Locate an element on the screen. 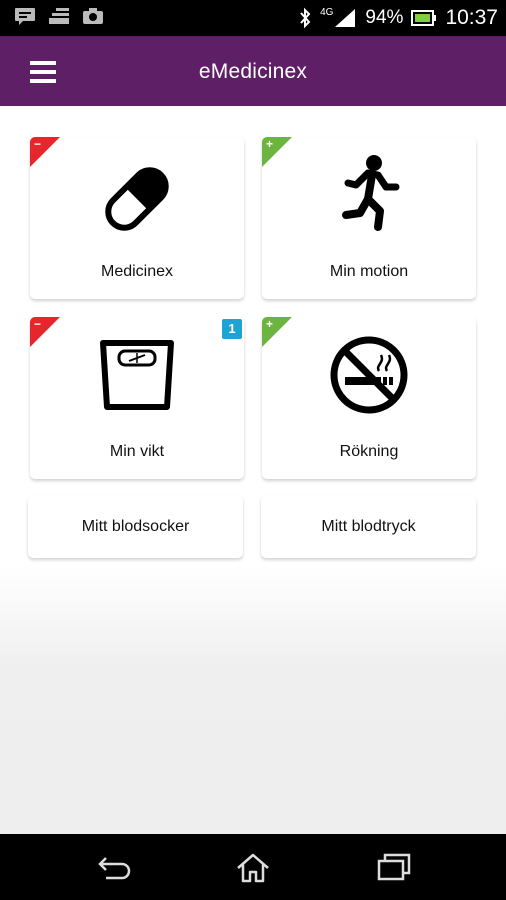 Image resolution: width=506 pixels, height=900 pixels. list-notification-icon is located at coordinates (59, 16).